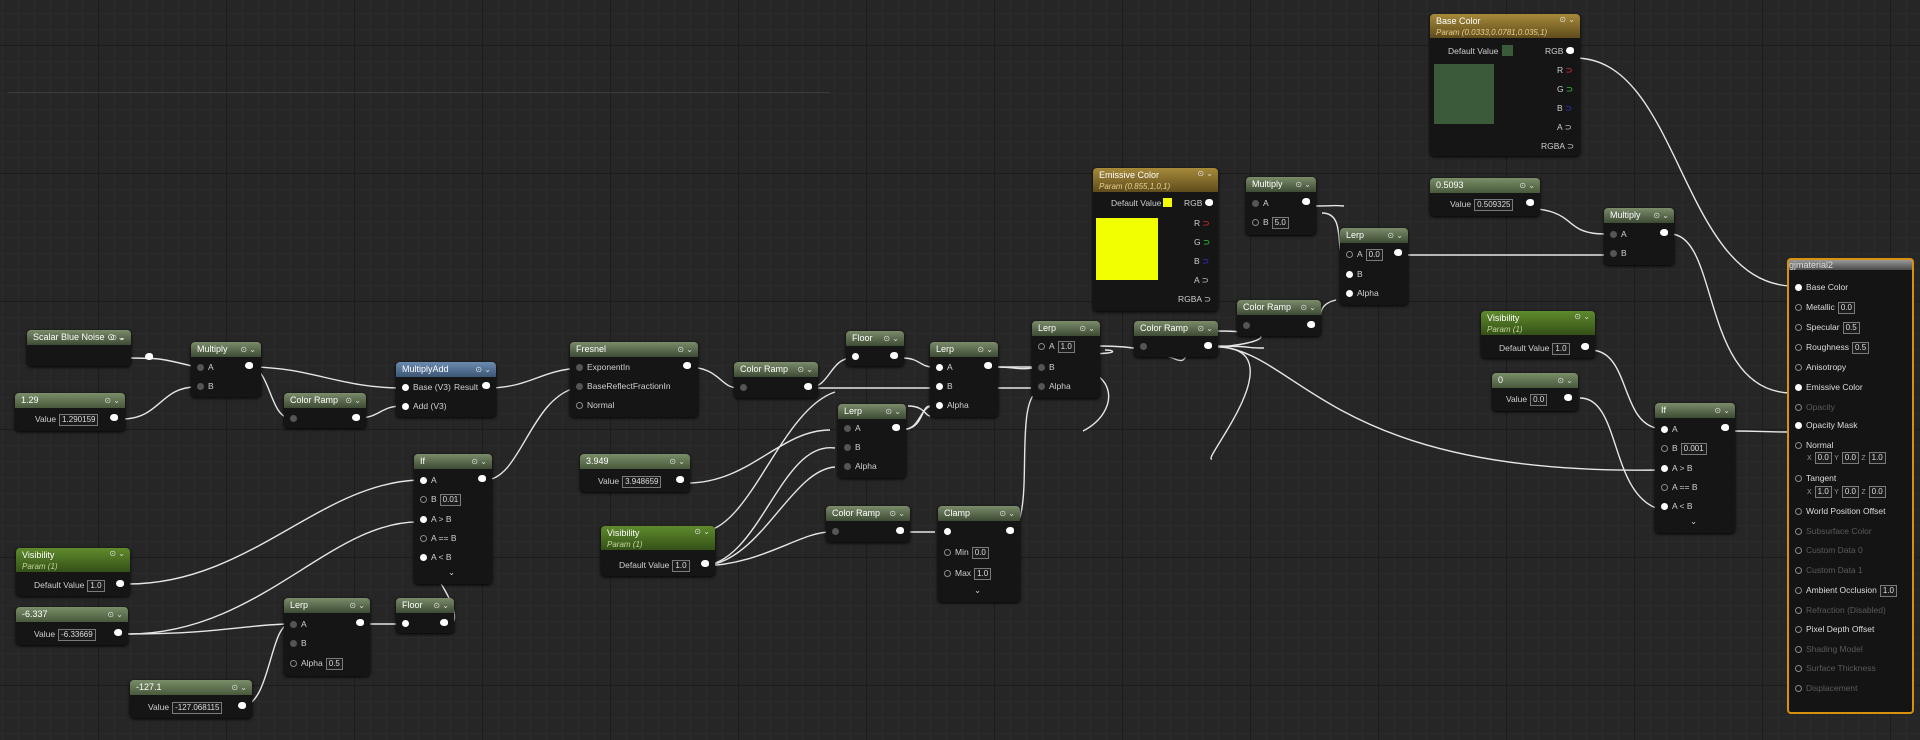  What do you see at coordinates (1056, 347) in the screenshot?
I see `input-a: A 1.0` at bounding box center [1056, 347].